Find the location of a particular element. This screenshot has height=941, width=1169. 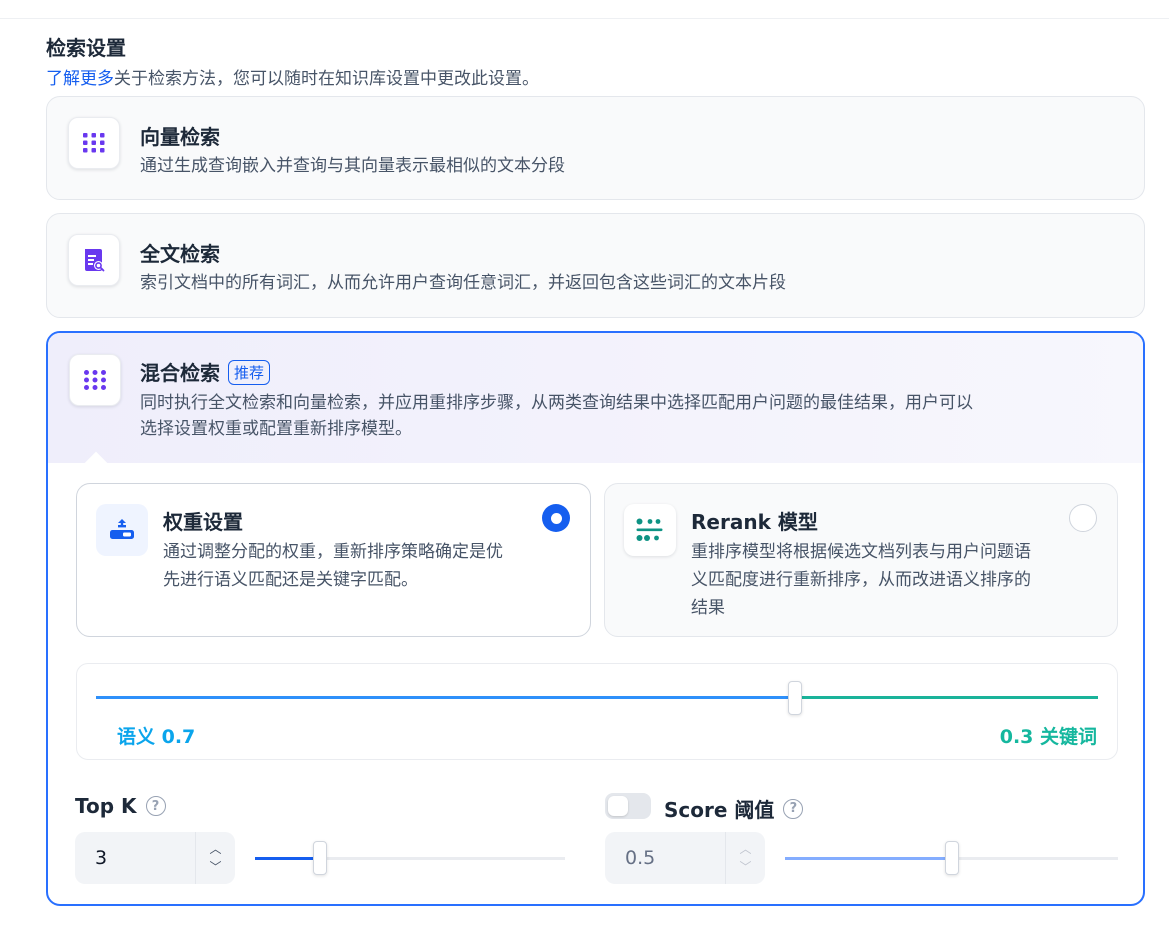

toggle-knob is located at coordinates (618, 806).